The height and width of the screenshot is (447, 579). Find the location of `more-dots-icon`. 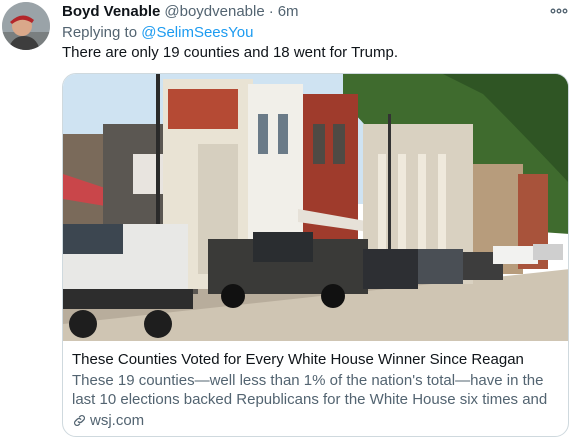

more-dots-icon is located at coordinates (559, 11).